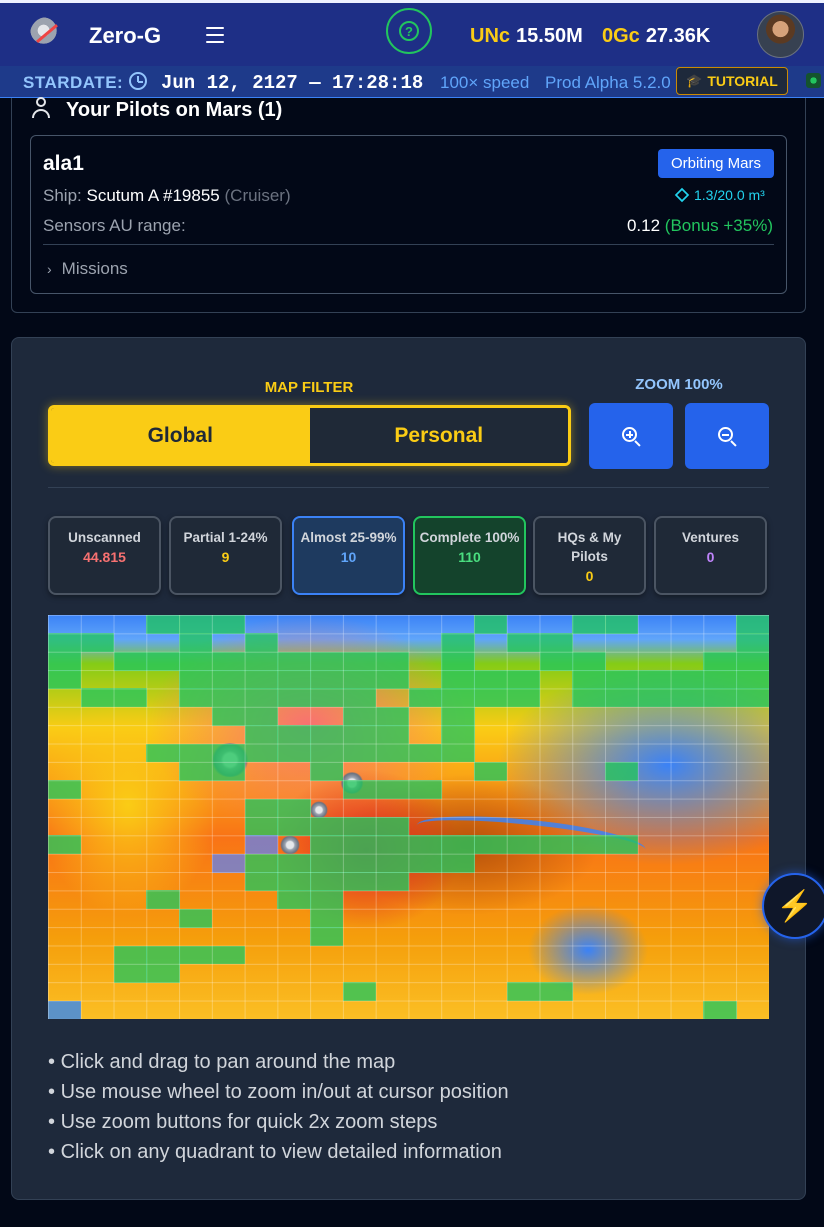 The width and height of the screenshot is (824, 1227). Describe the element at coordinates (549, 36) in the screenshot. I see `unc-value: 15.50M` at that location.